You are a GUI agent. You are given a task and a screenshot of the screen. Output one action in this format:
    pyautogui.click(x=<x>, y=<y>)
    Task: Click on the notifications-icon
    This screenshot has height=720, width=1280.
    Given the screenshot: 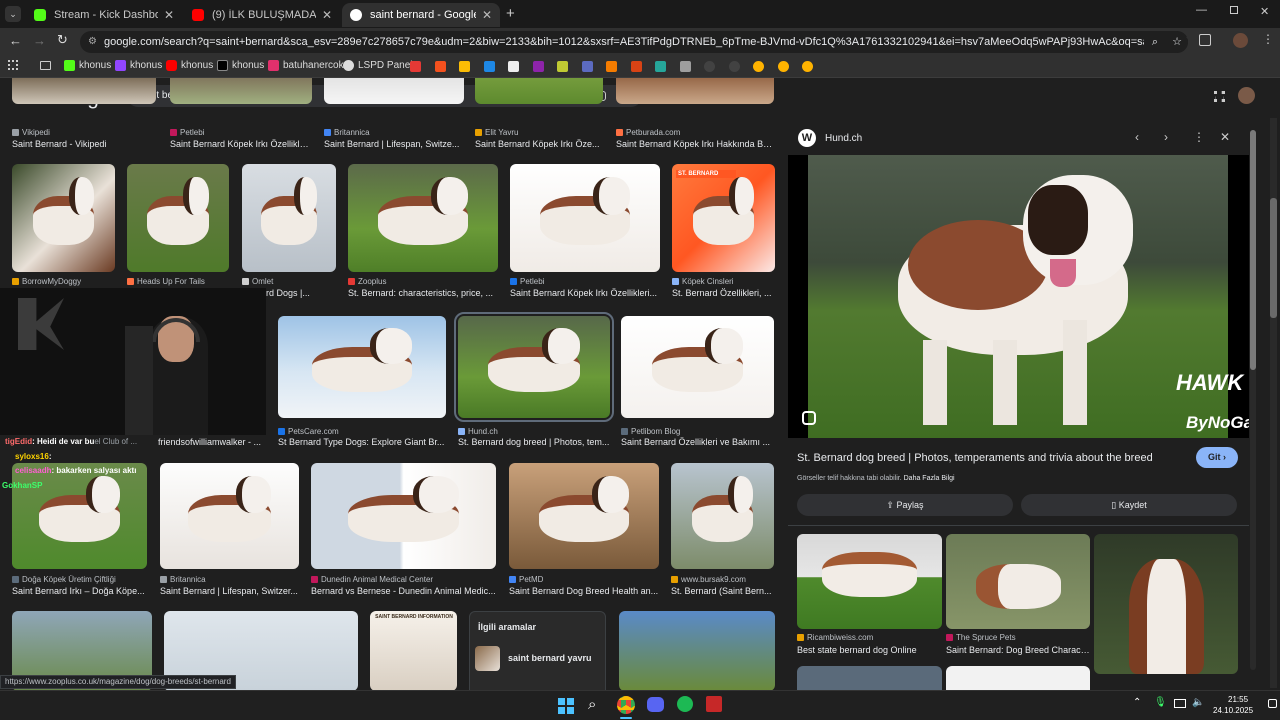 What is the action you would take?
    pyautogui.click(x=1272, y=703)
    